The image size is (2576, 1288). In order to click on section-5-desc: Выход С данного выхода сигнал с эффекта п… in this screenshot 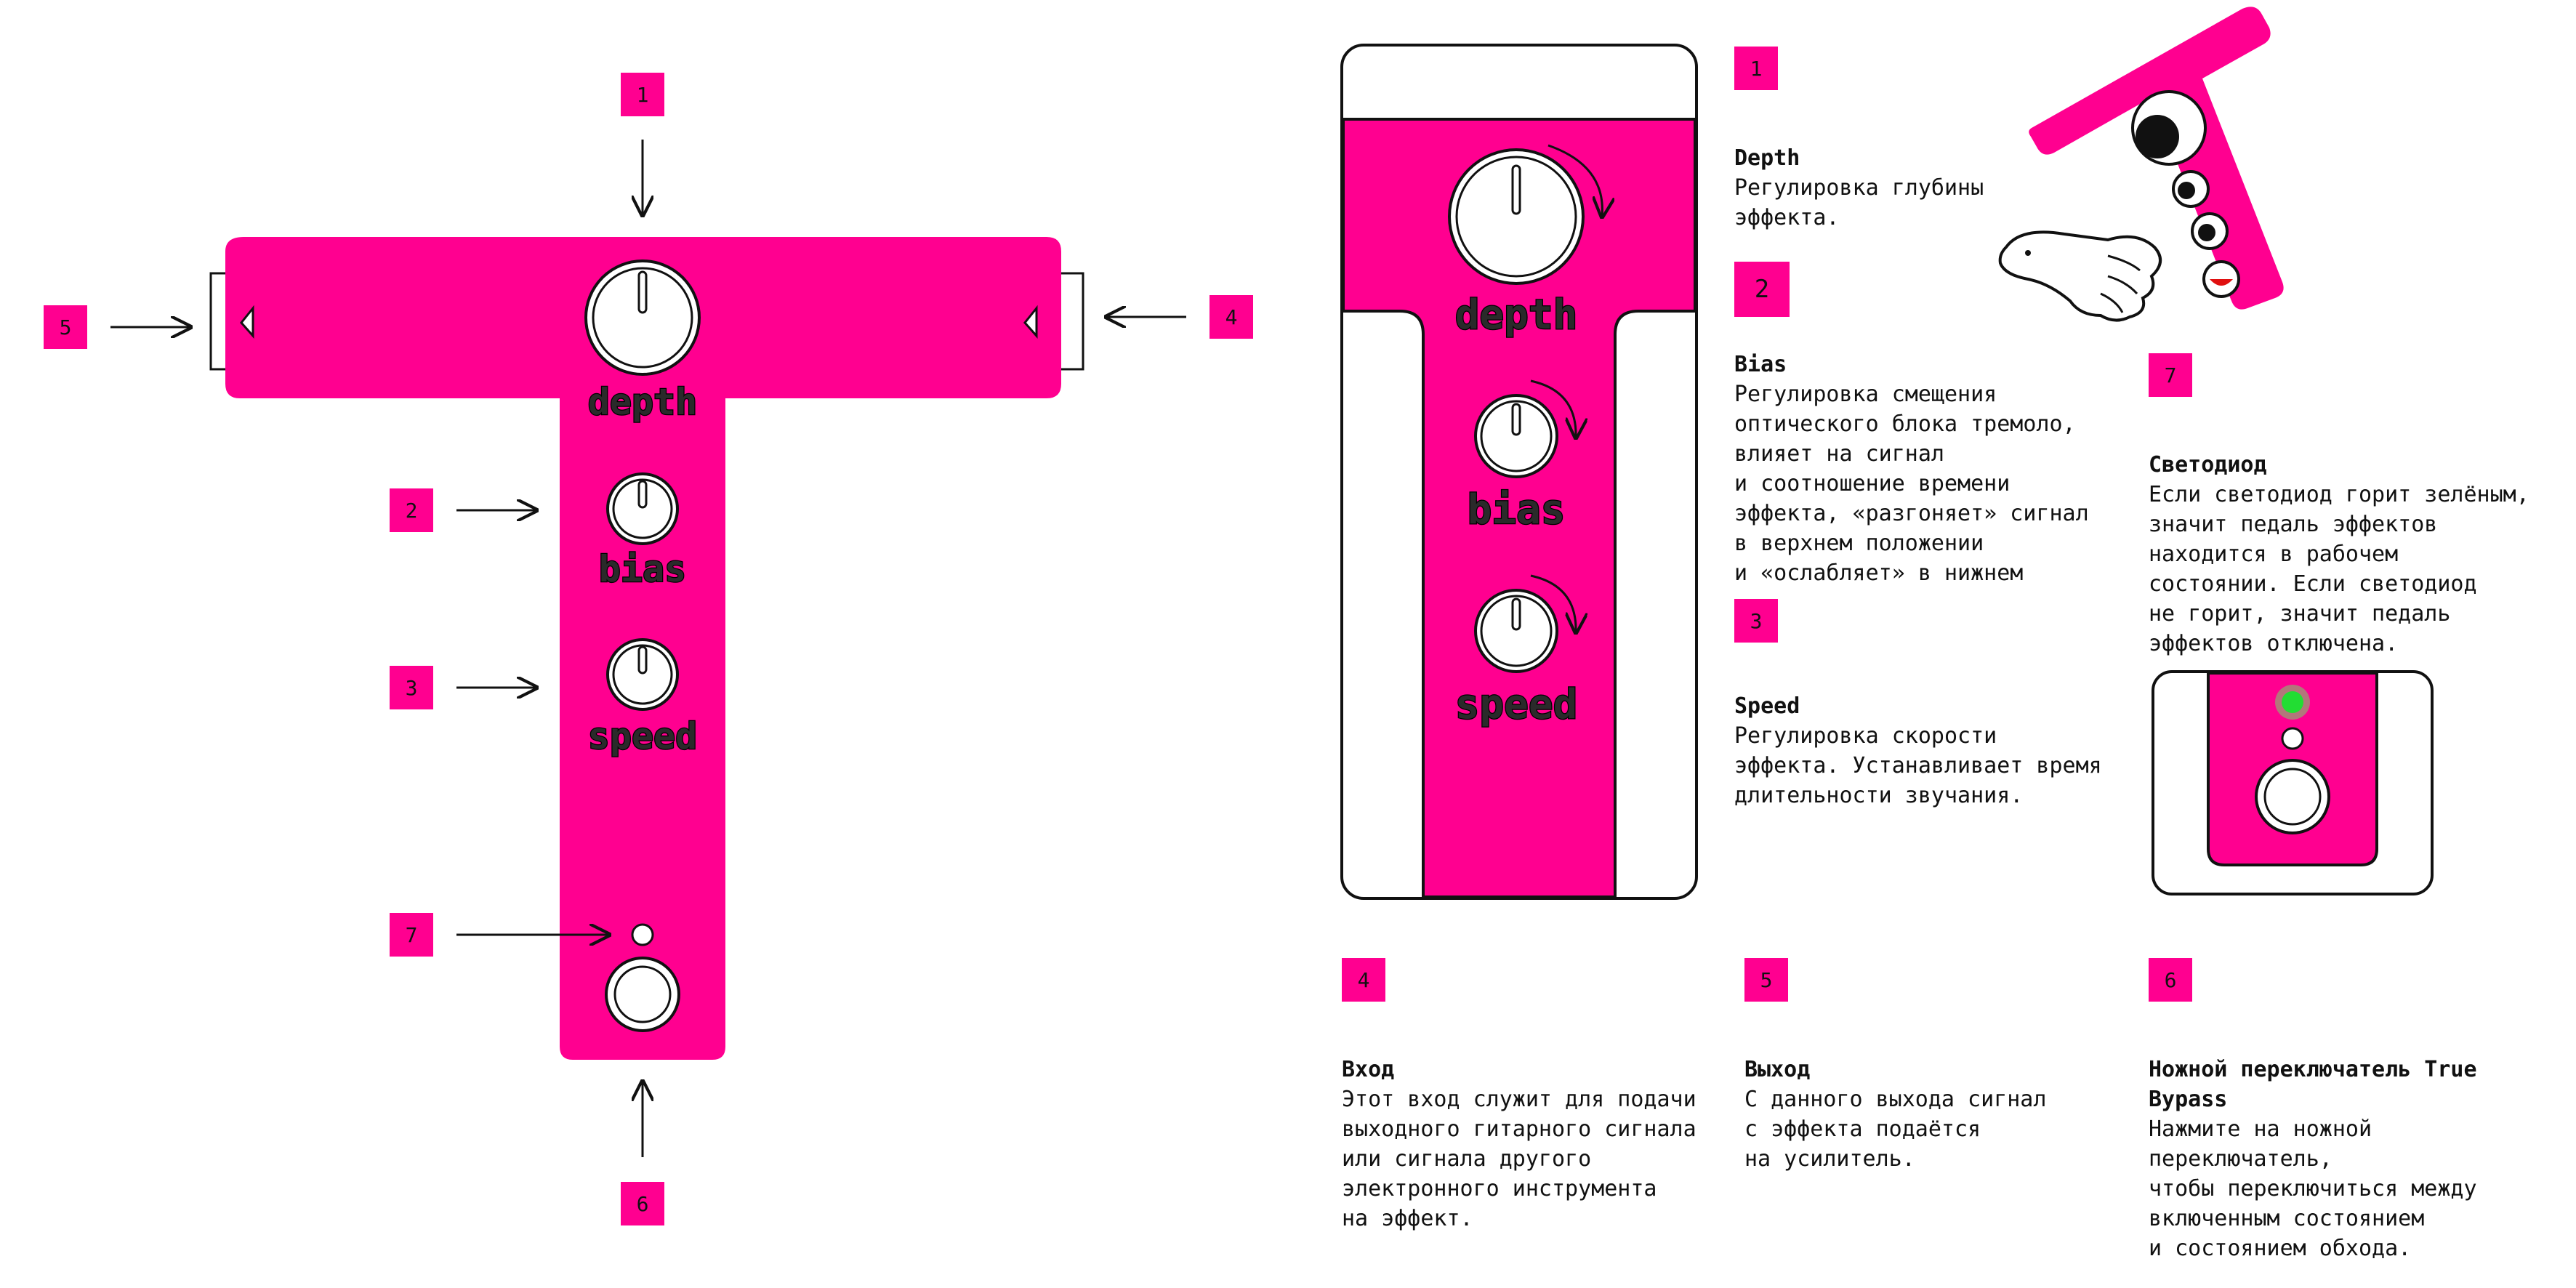, I will do `click(1895, 1099)`.